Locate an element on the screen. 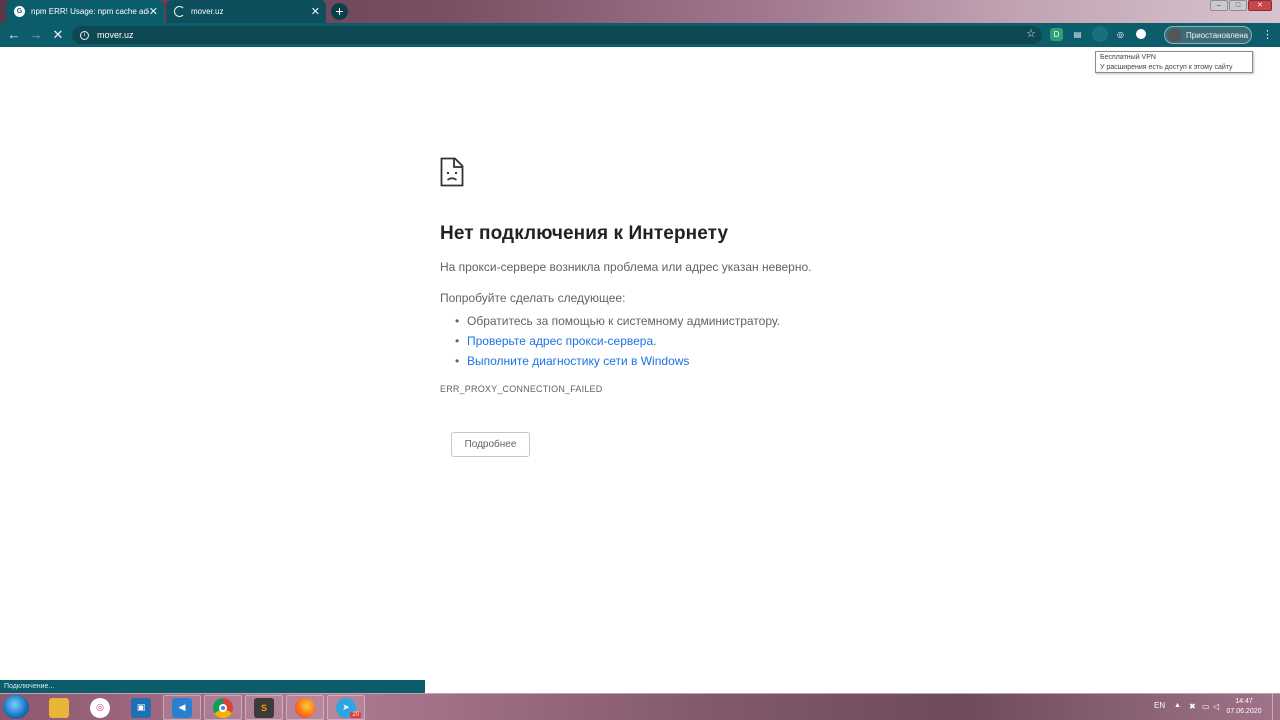  taskbar-file-explorer is located at coordinates (59, 707).